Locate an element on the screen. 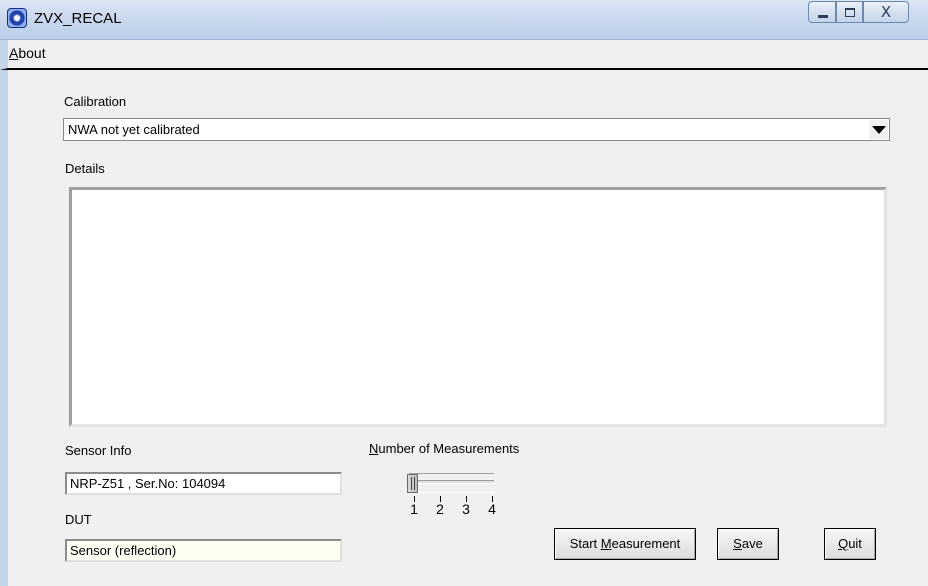 This screenshot has height=586, width=928. close-icon: X is located at coordinates (886, 12).